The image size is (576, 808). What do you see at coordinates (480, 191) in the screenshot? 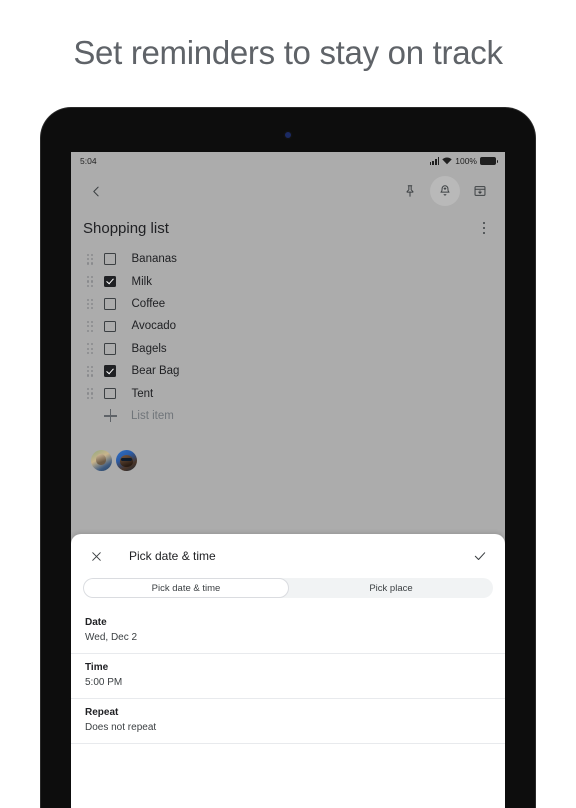
I see `archive-icon` at bounding box center [480, 191].